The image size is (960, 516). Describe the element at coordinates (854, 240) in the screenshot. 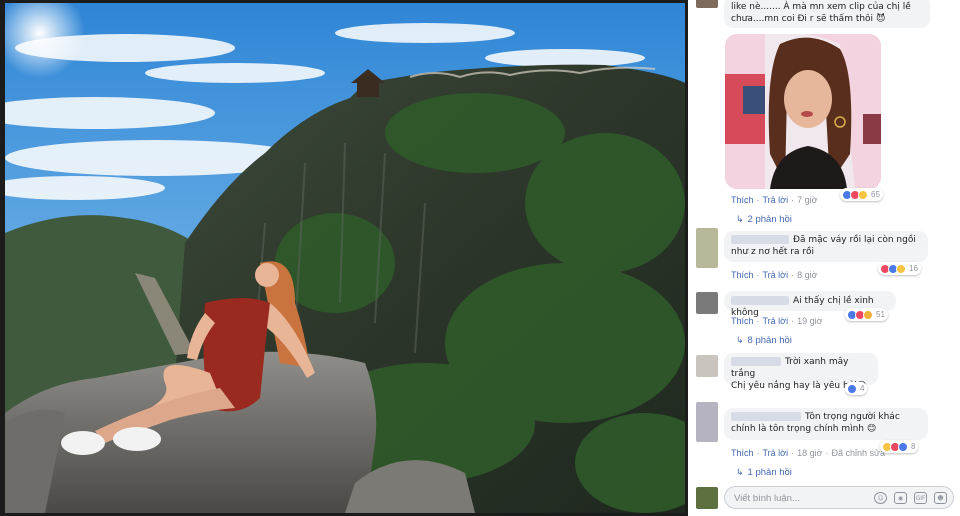

I see `comment-text-line: Đã mặc váy rồi lại còn ngồi` at that location.